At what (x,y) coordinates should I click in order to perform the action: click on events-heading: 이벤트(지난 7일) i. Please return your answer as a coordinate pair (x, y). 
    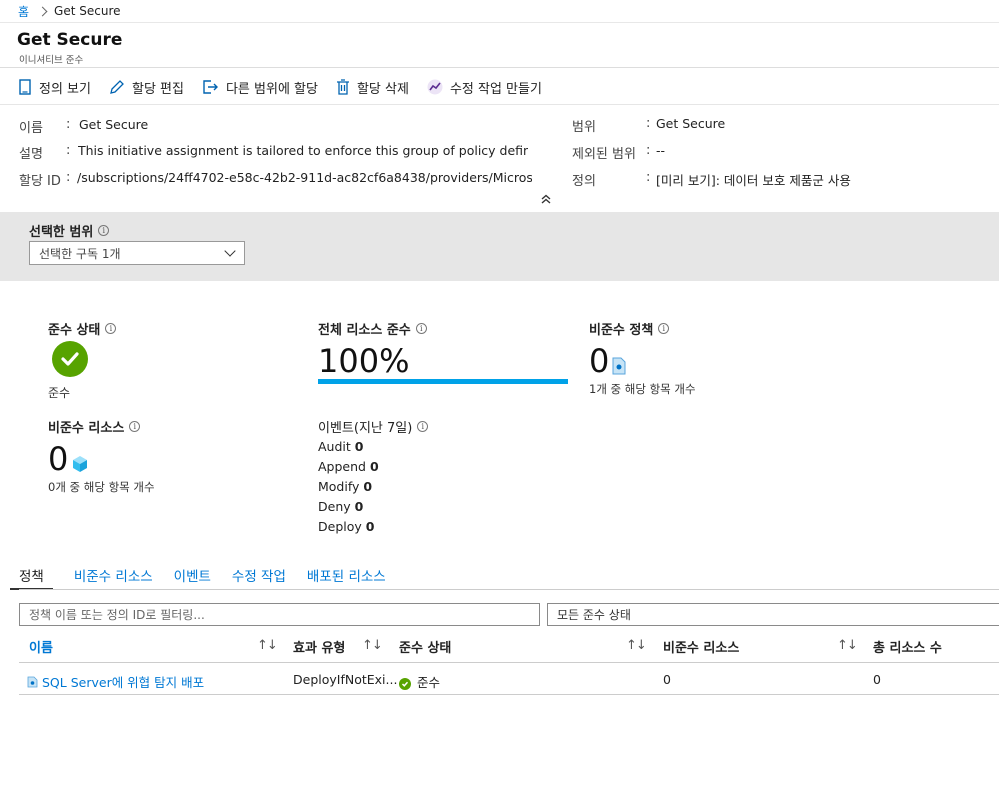
    Looking at the image, I should click on (373, 426).